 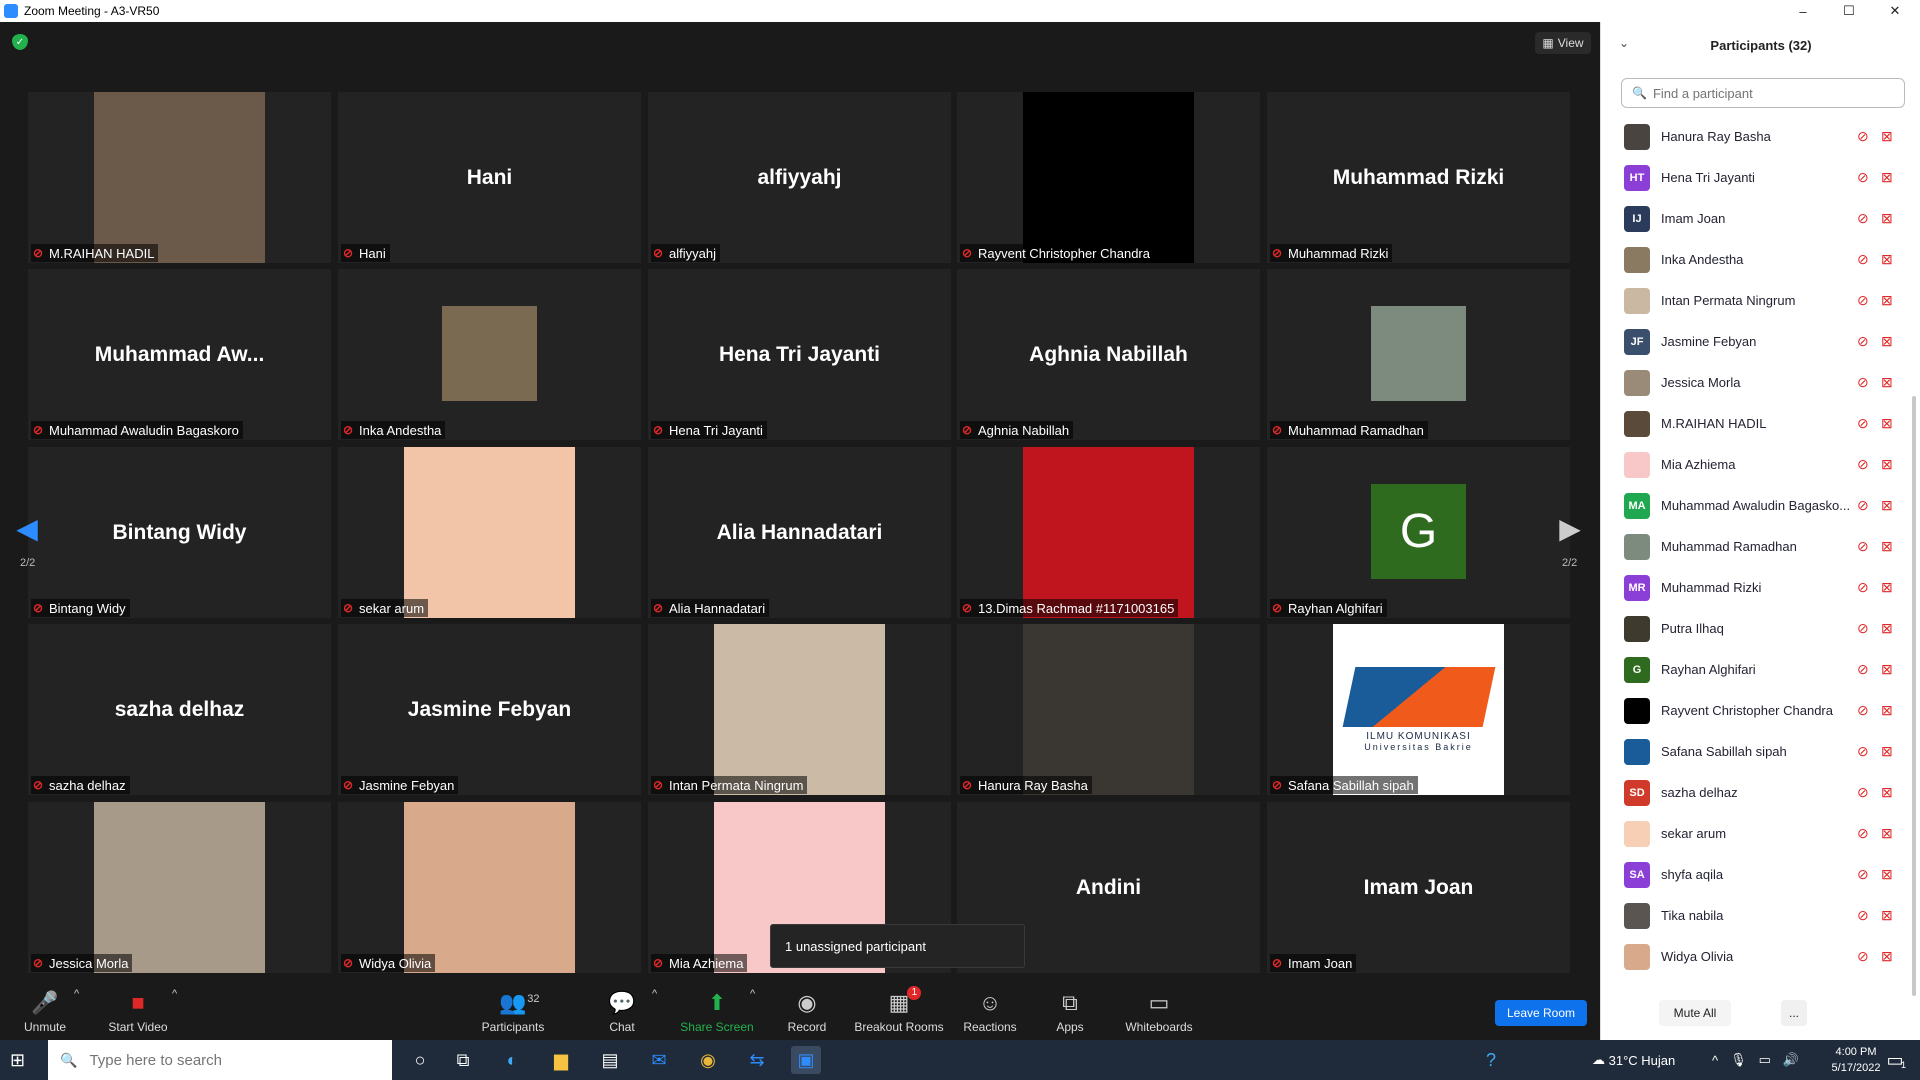 I want to click on video-tile: Muhammad Rizki ⊘ Muhammad Rizki, so click(x=1418, y=177).